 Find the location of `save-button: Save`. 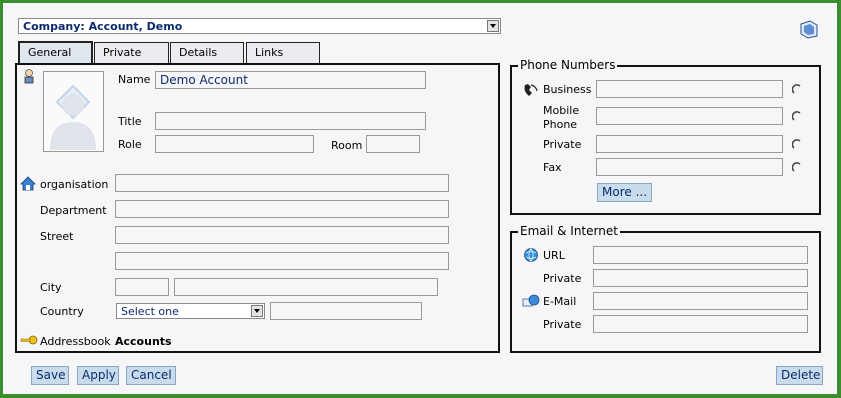

save-button: Save is located at coordinates (50, 375).